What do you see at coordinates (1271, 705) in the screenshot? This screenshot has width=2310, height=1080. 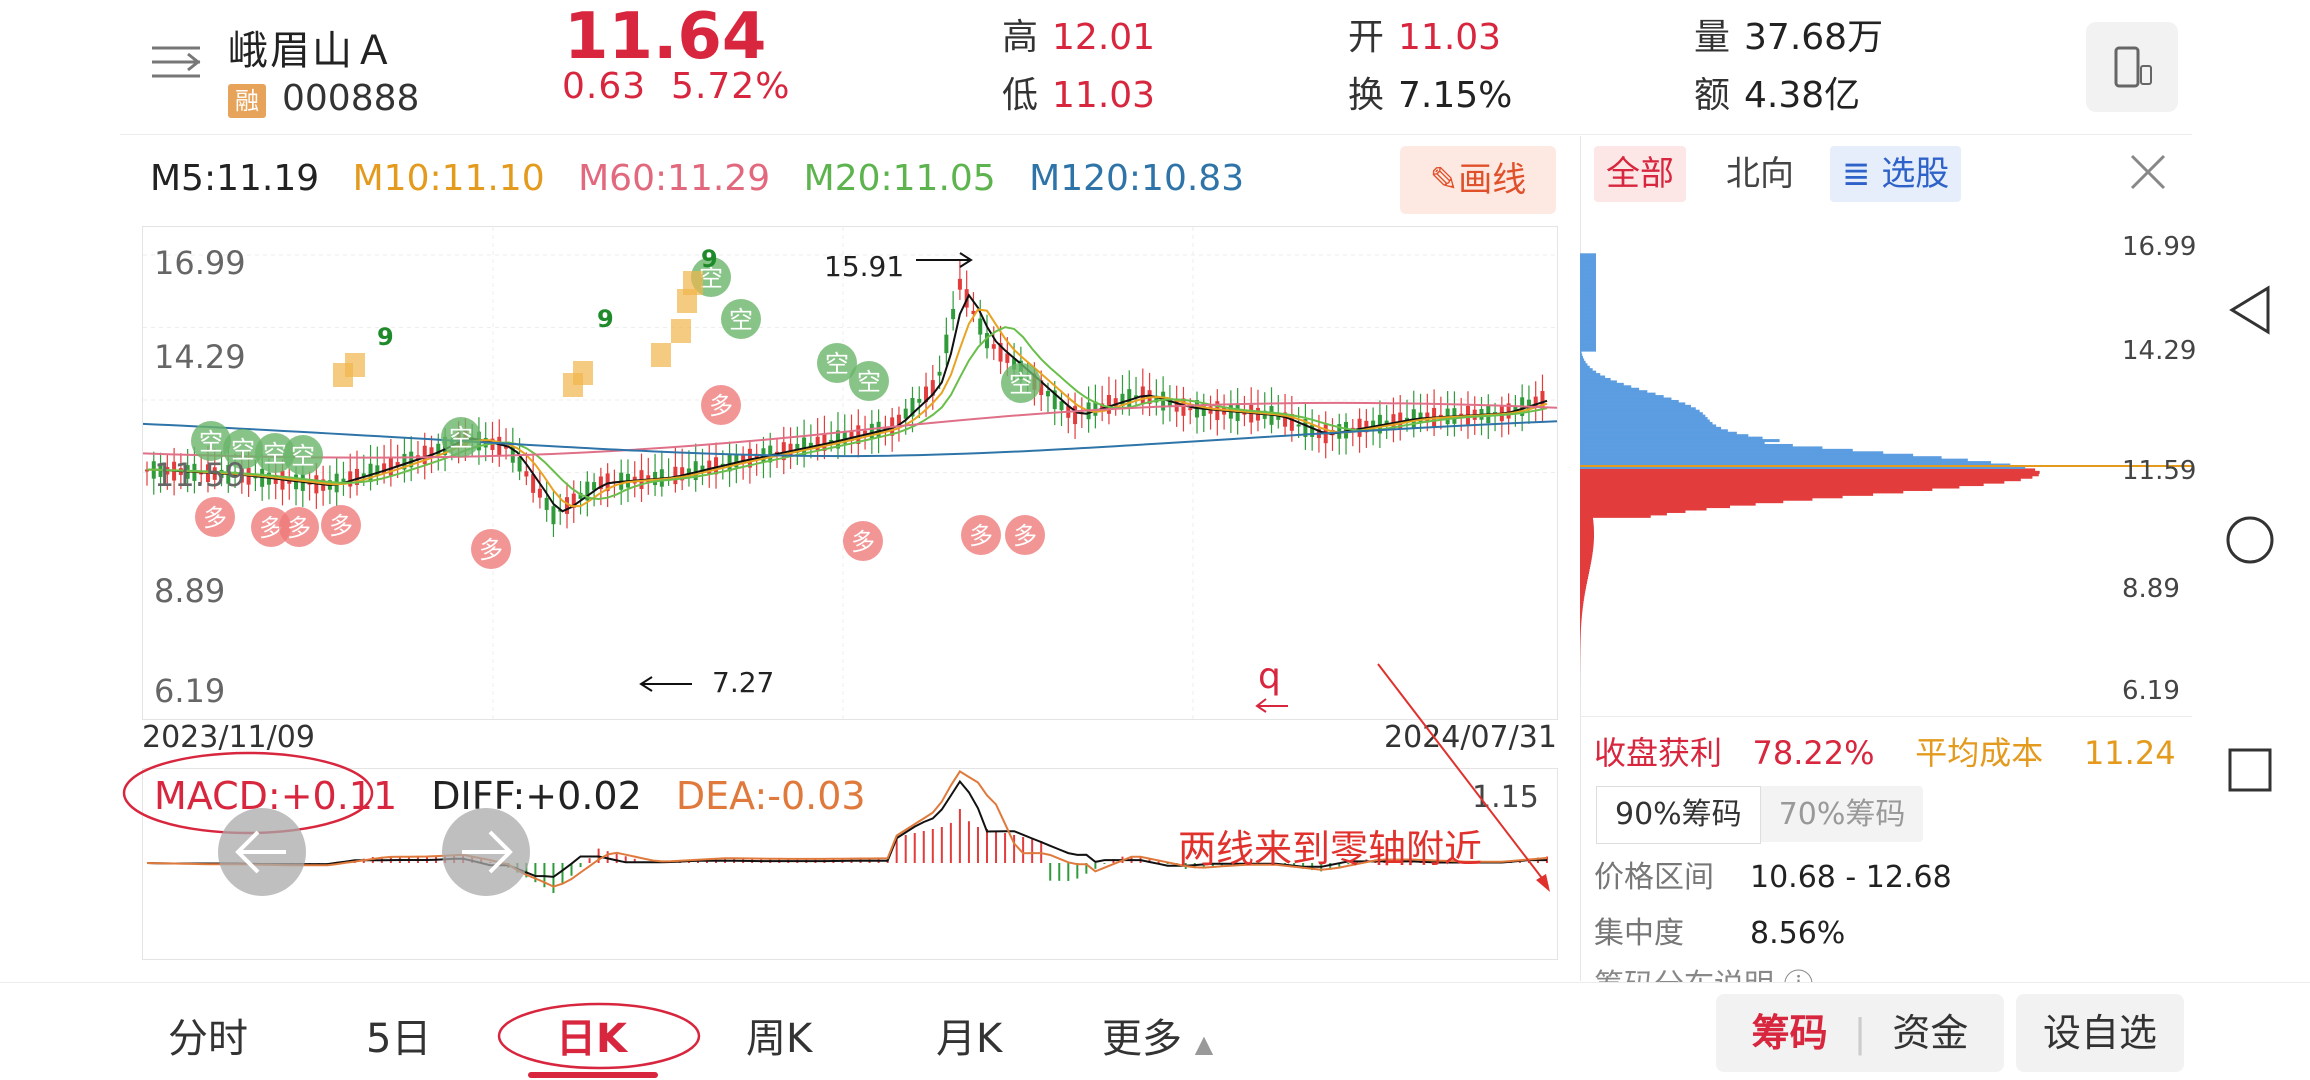 I see `scribble-arrow-icon` at bounding box center [1271, 705].